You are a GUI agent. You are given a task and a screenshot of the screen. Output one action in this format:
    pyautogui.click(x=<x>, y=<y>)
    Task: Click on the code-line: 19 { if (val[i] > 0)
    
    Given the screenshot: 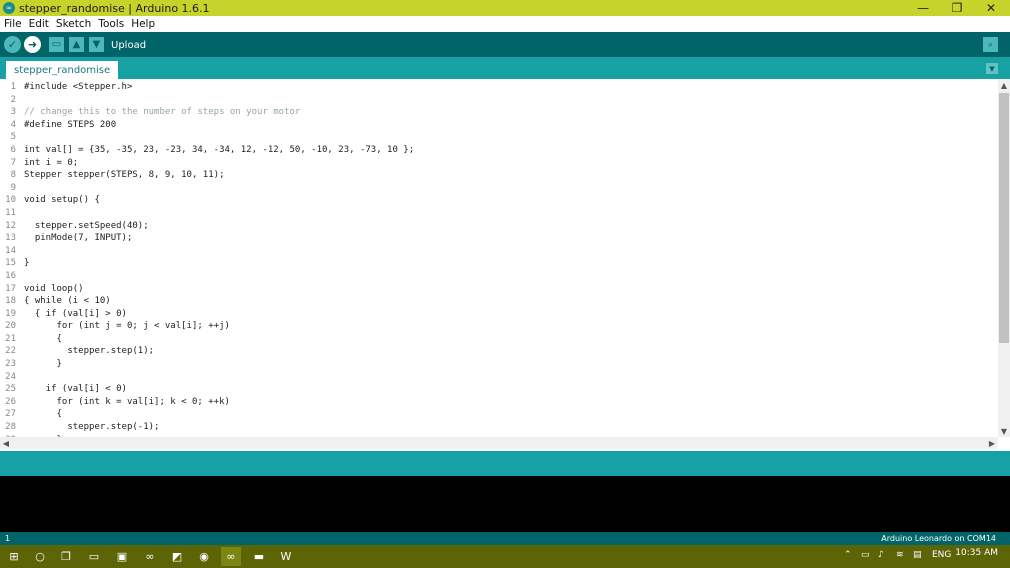 What is the action you would take?
    pyautogui.click(x=499, y=314)
    